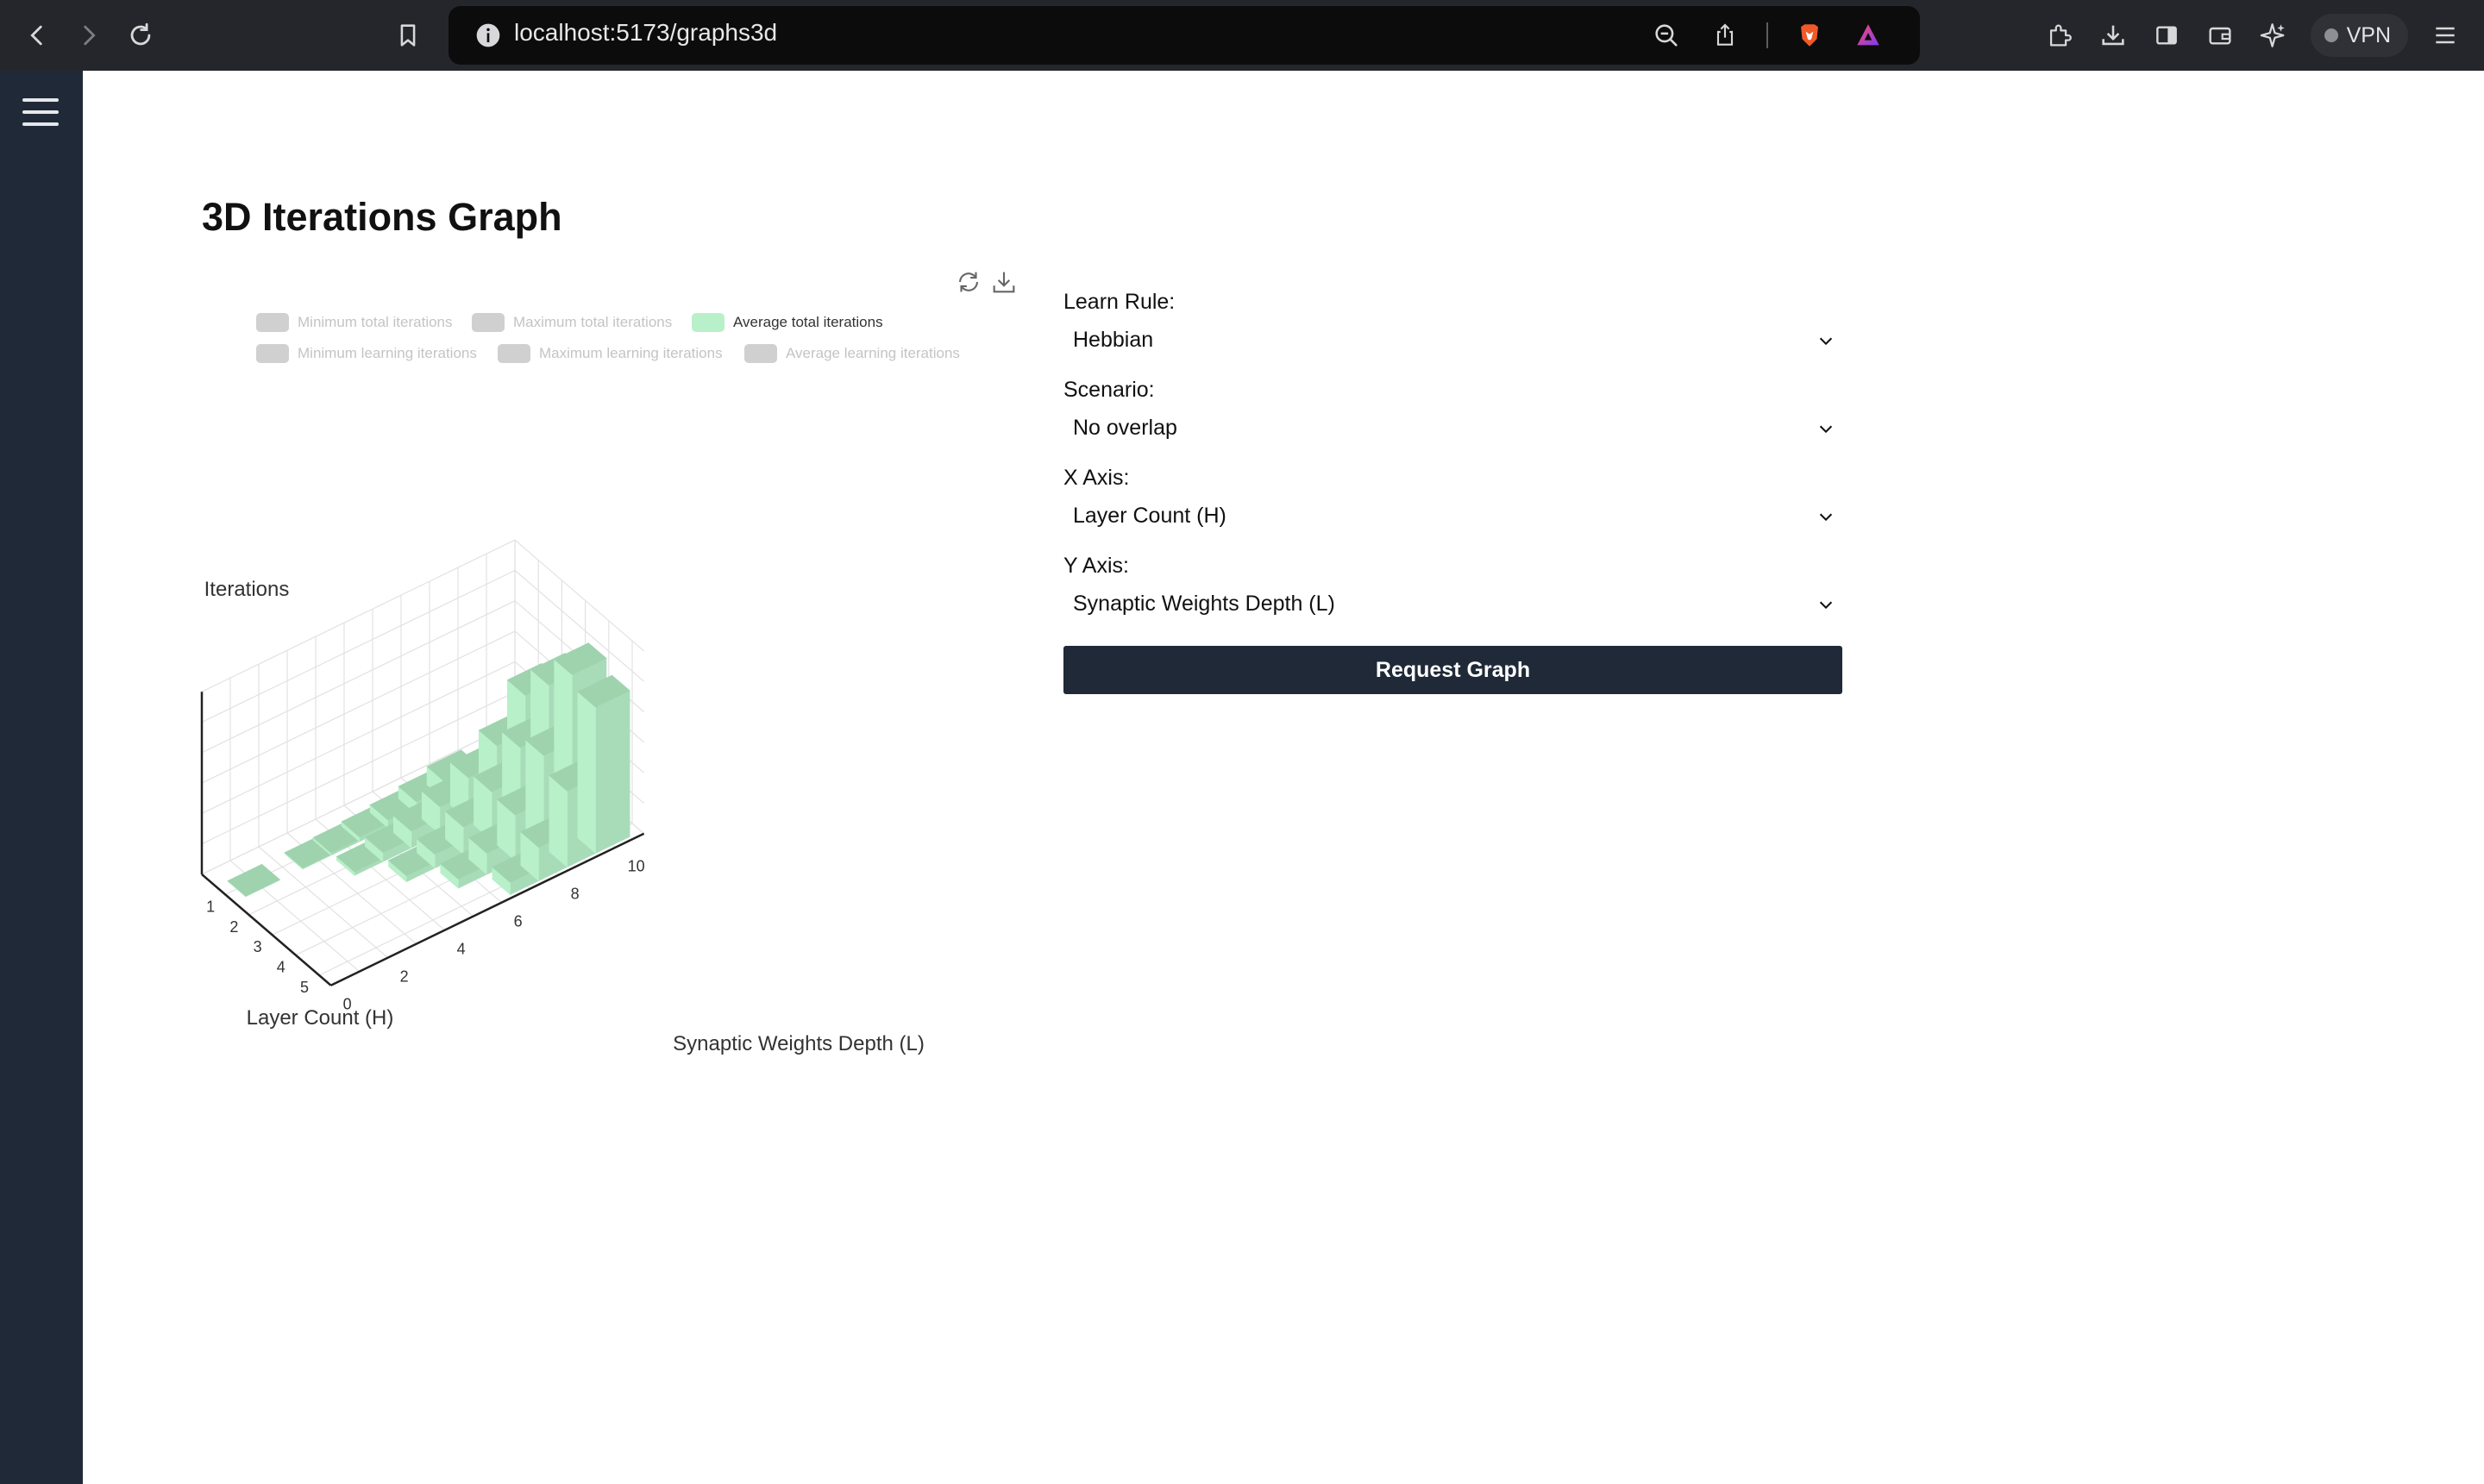 Image resolution: width=2484 pixels, height=1484 pixels. What do you see at coordinates (1096, 566) in the screenshot?
I see `y-axis-label: Y Axis:` at bounding box center [1096, 566].